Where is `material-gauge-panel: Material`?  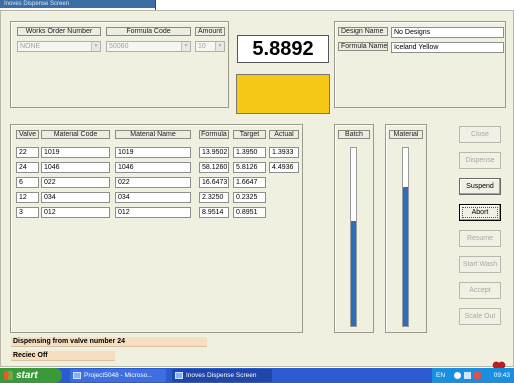
material-gauge-panel: Material is located at coordinates (406, 228).